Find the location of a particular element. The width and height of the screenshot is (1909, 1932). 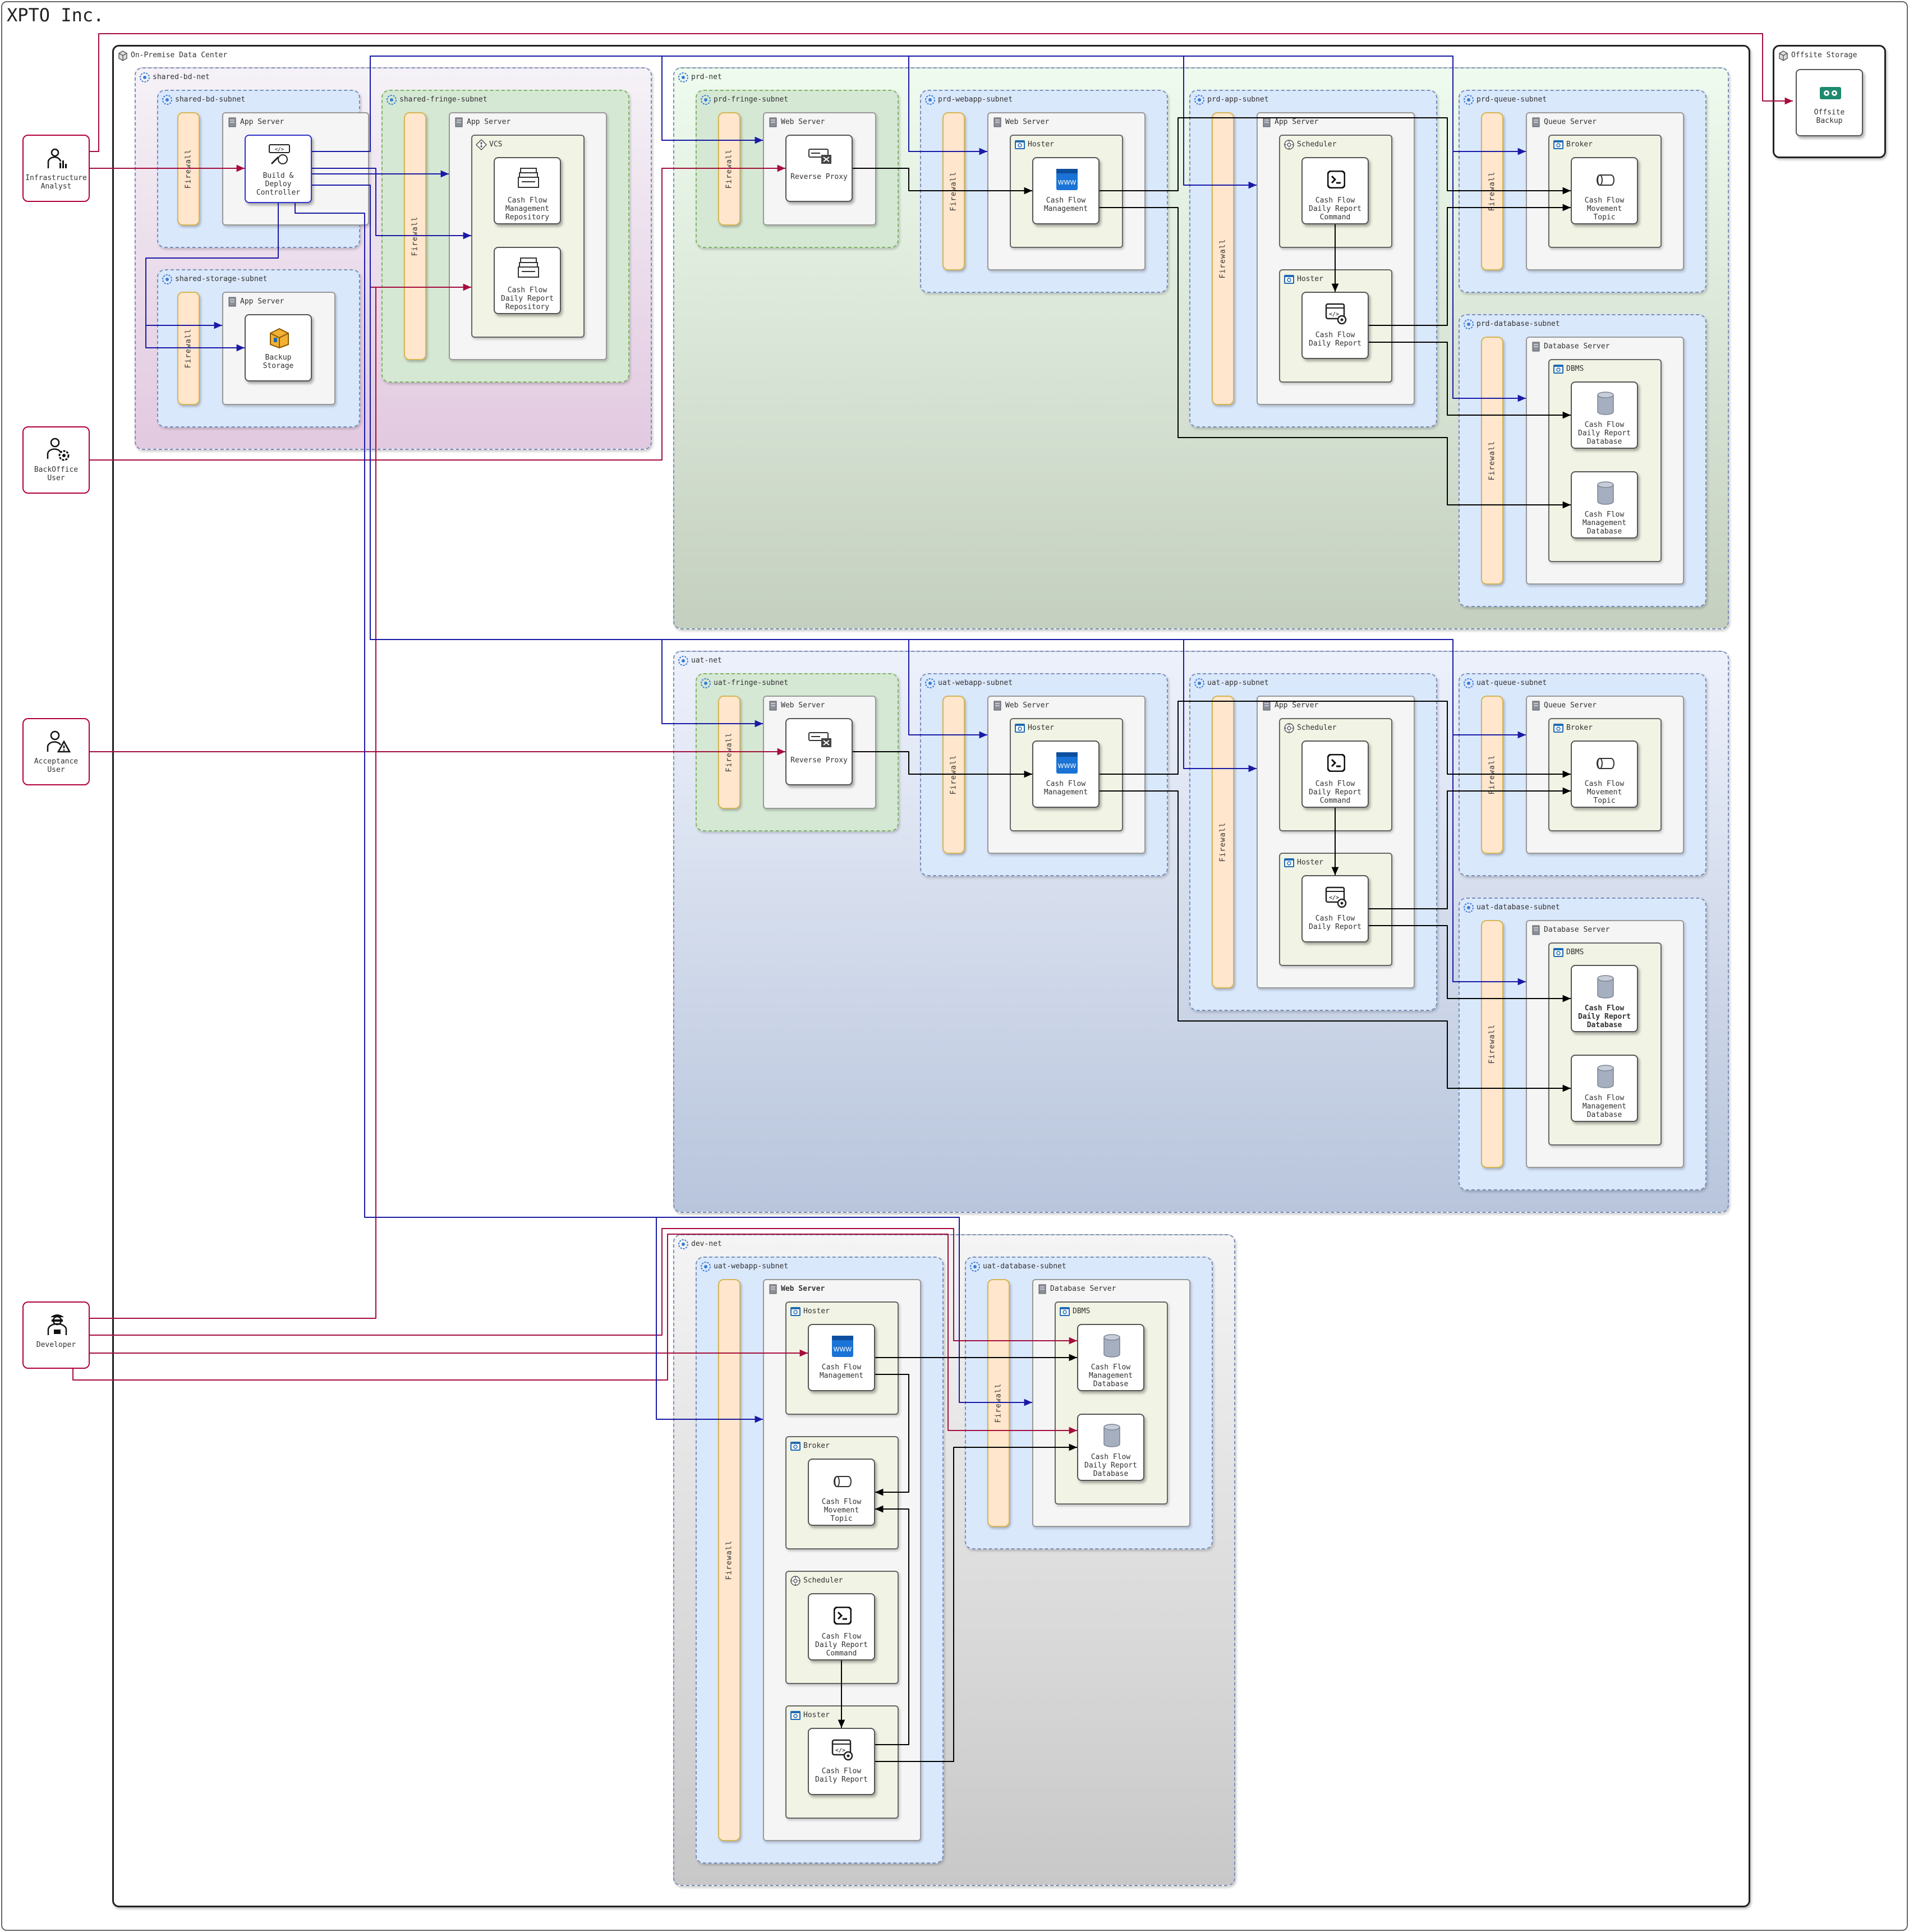

queue-server-label: Queue Server is located at coordinates (1570, 122).